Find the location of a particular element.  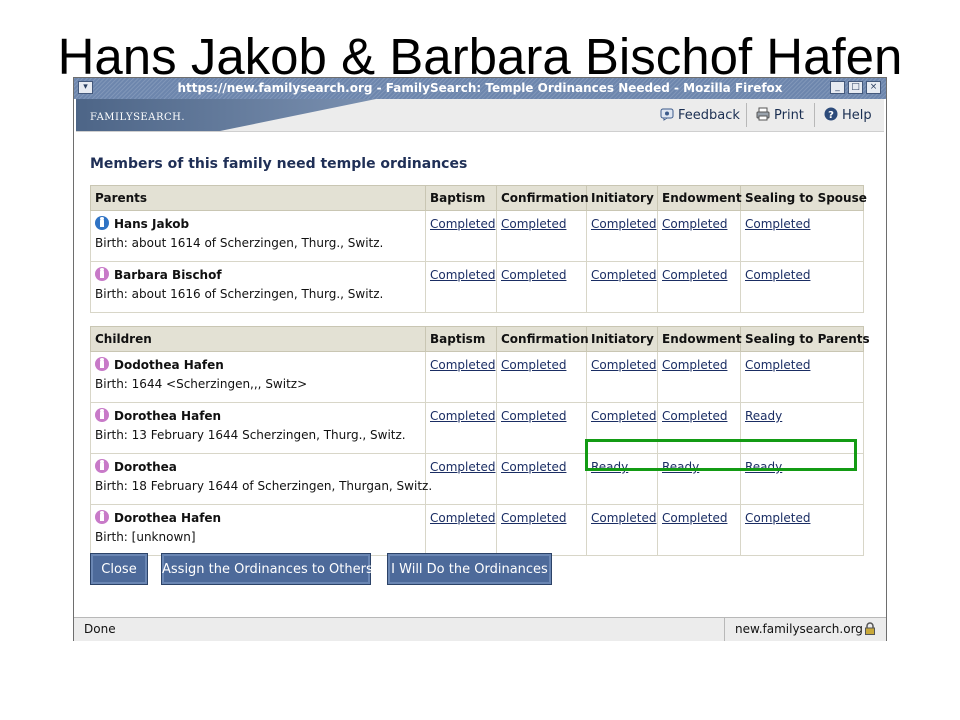

person-name: Barbara Bischof is located at coordinates (168, 275).